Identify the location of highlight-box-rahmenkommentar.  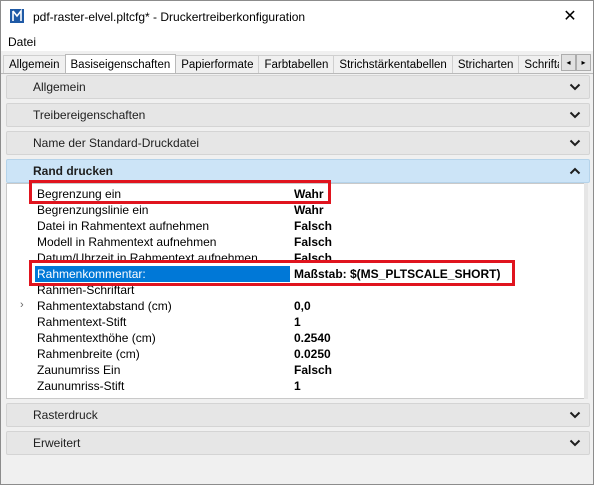
(272, 273).